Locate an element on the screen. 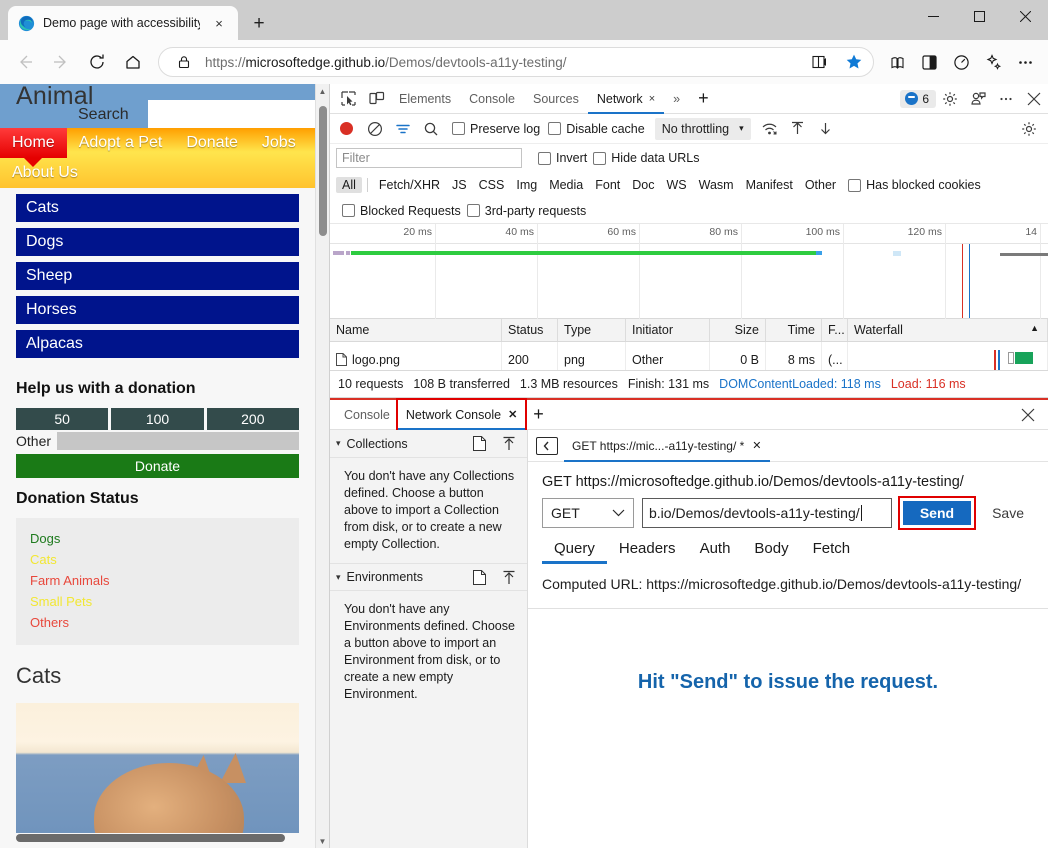 This screenshot has width=1048, height=848. nav-link-jobs: Jobs is located at coordinates (279, 143).